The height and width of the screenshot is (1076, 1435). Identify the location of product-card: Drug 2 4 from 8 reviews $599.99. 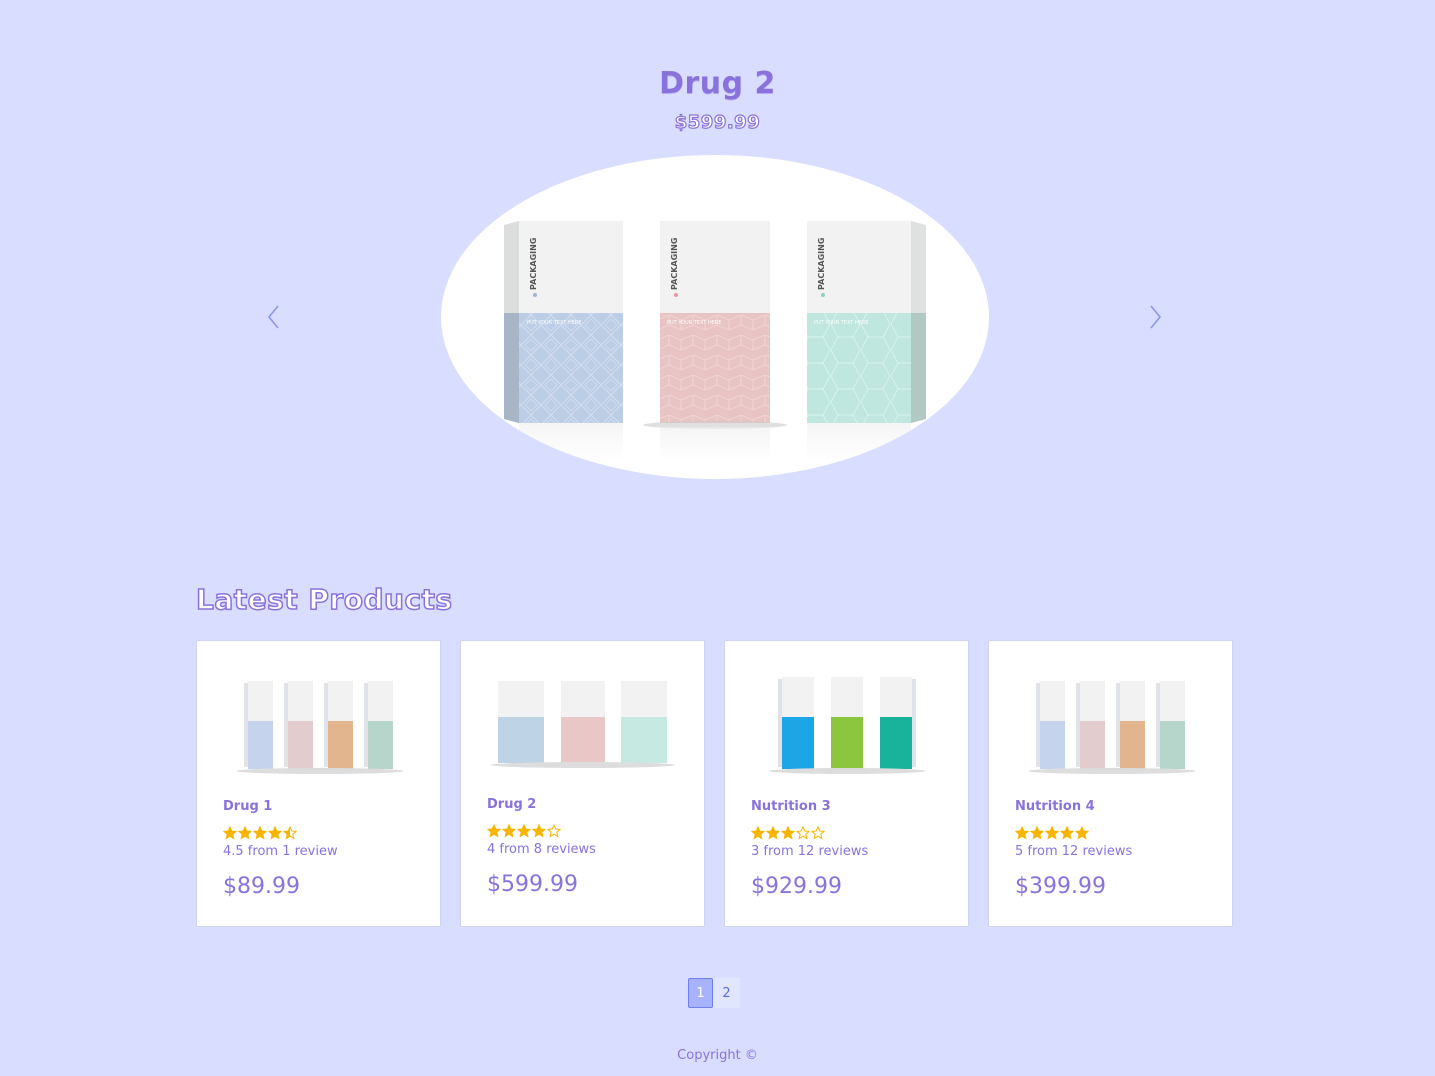
(582, 783).